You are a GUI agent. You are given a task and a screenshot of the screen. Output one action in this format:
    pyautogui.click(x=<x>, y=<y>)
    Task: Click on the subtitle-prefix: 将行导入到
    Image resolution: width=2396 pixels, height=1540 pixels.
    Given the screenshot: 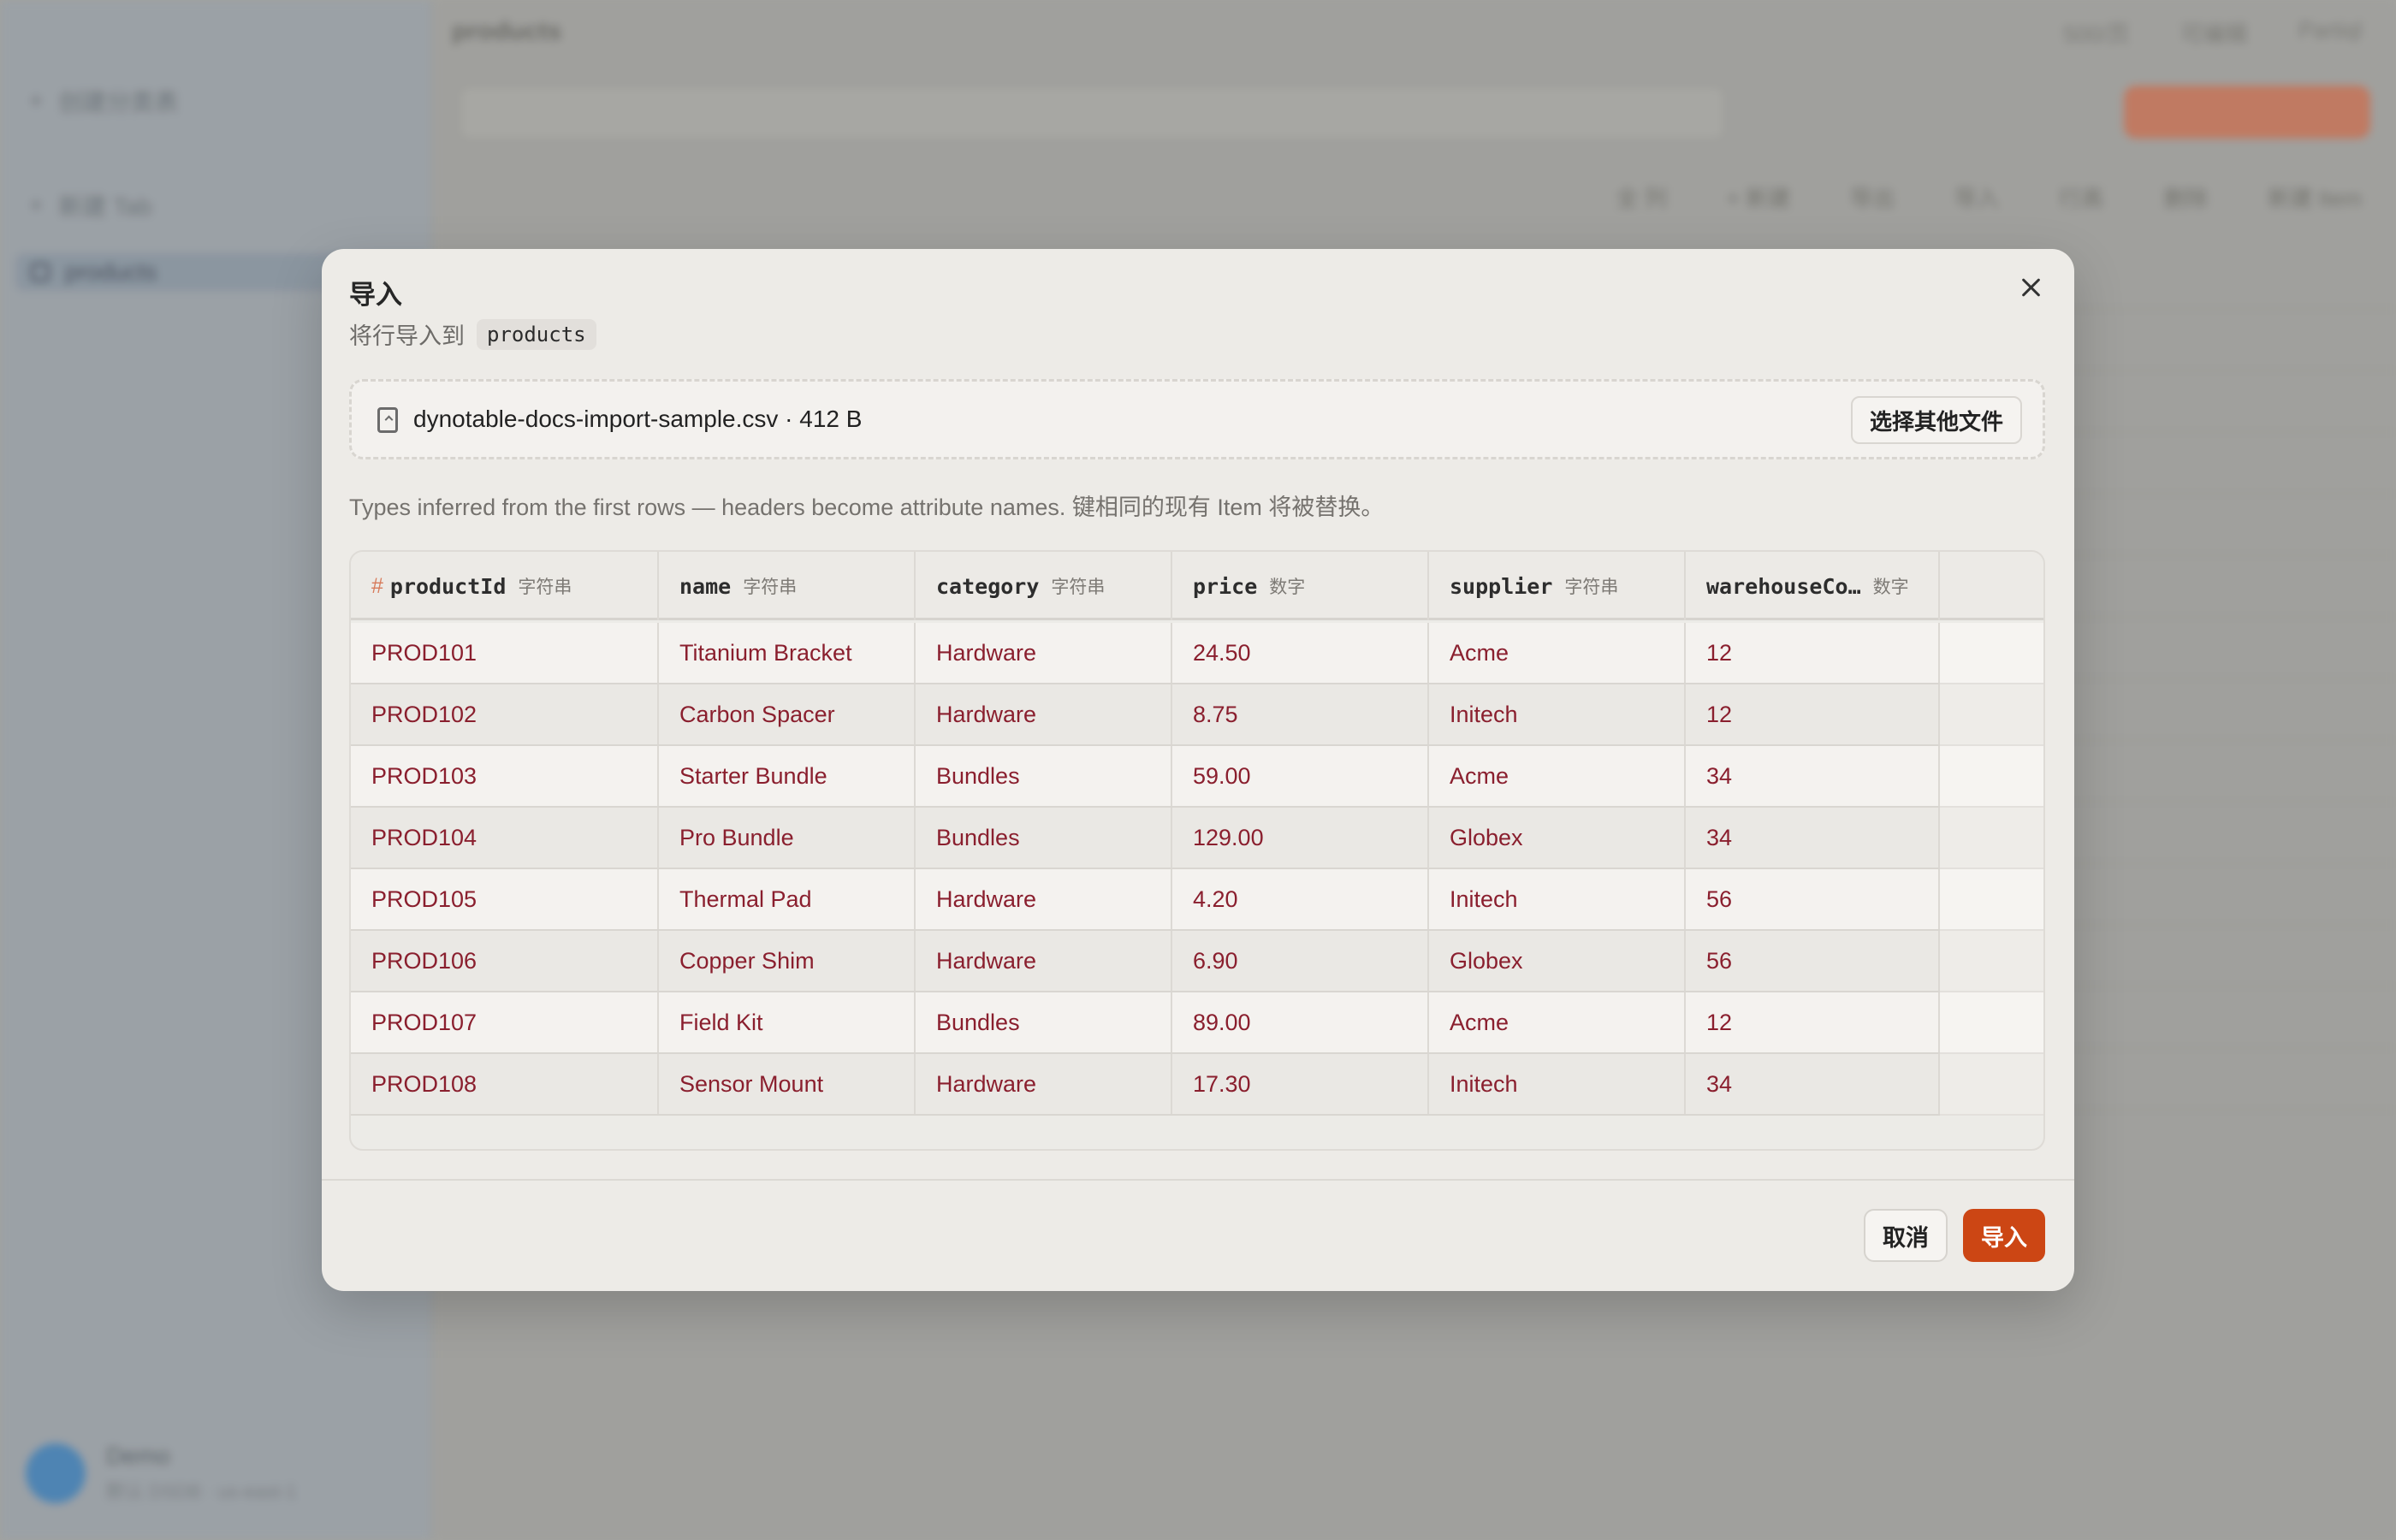 What is the action you would take?
    pyautogui.click(x=407, y=336)
    